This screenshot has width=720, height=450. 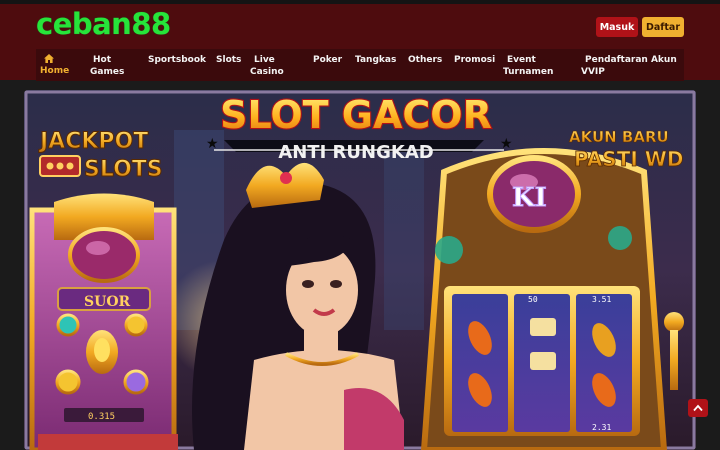 I want to click on jackpot-sign-bottom: SLOTS, so click(x=123, y=169).